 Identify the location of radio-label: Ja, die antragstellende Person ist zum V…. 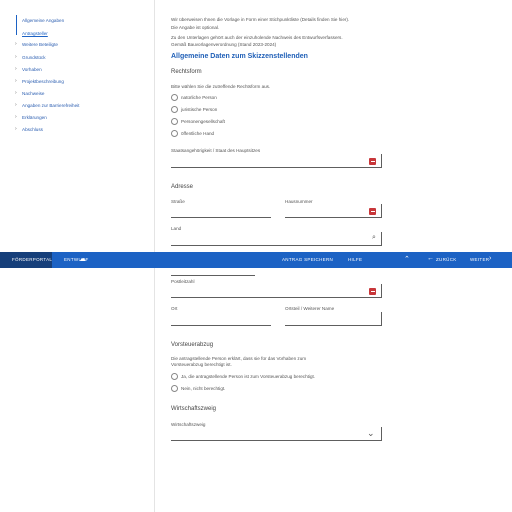
(248, 376).